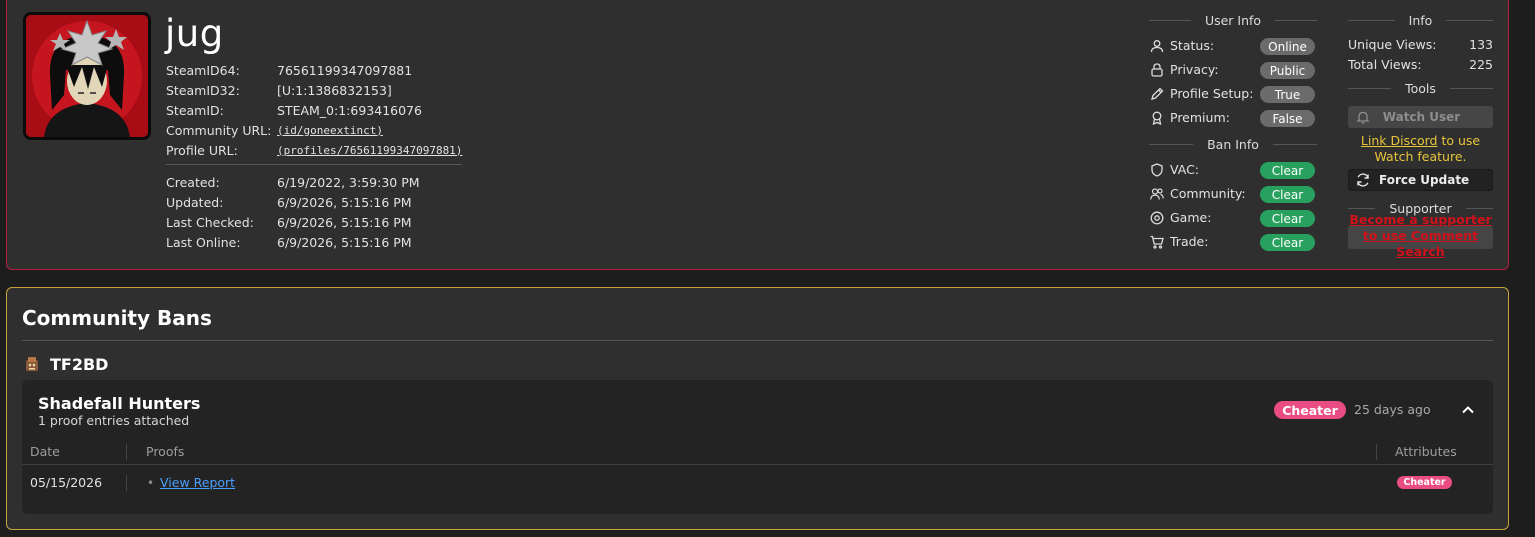  What do you see at coordinates (1287, 194) in the screenshot?
I see `community-ban-badge: Clear` at bounding box center [1287, 194].